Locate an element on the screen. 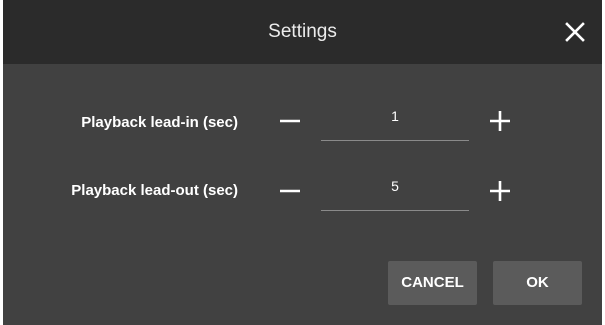  lead-in-input: 1 is located at coordinates (395, 123).